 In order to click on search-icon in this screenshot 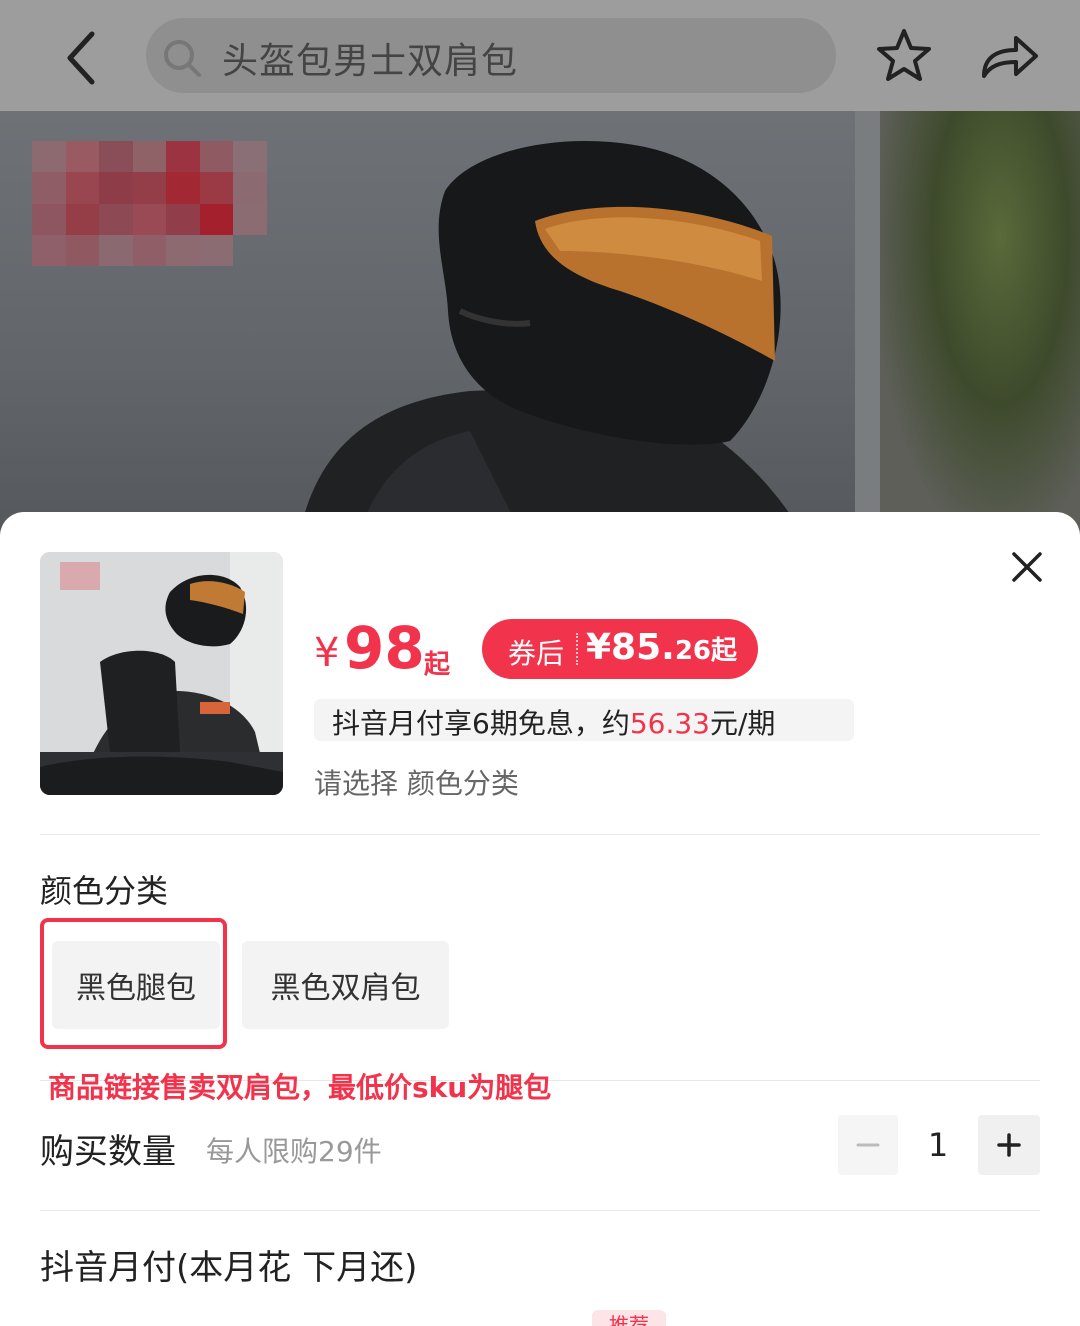, I will do `click(182, 58)`.